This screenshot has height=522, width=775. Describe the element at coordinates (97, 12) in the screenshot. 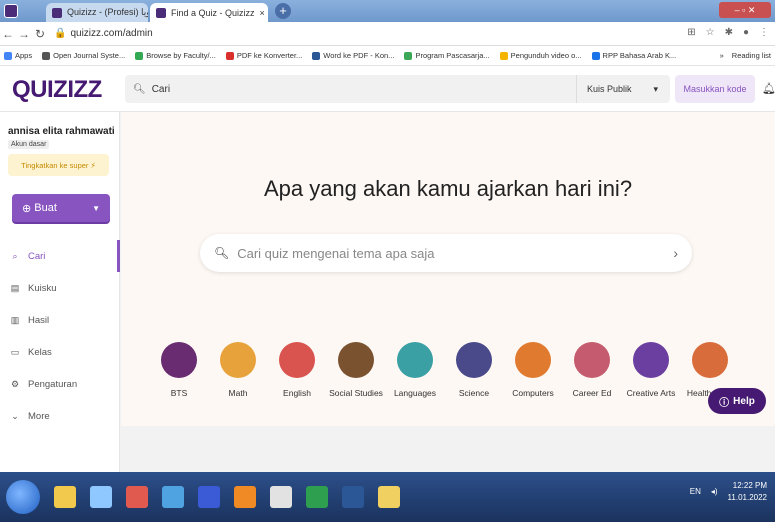

I see `browser-tab: Quizizz - (Profesi) لغويا ×` at that location.